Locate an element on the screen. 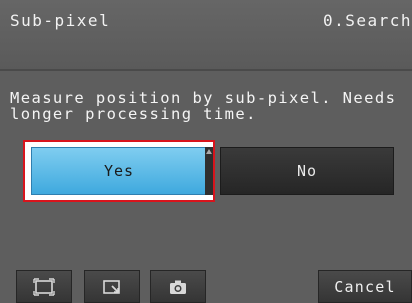 The height and width of the screenshot is (303, 412). frame-icon is located at coordinates (44, 286).